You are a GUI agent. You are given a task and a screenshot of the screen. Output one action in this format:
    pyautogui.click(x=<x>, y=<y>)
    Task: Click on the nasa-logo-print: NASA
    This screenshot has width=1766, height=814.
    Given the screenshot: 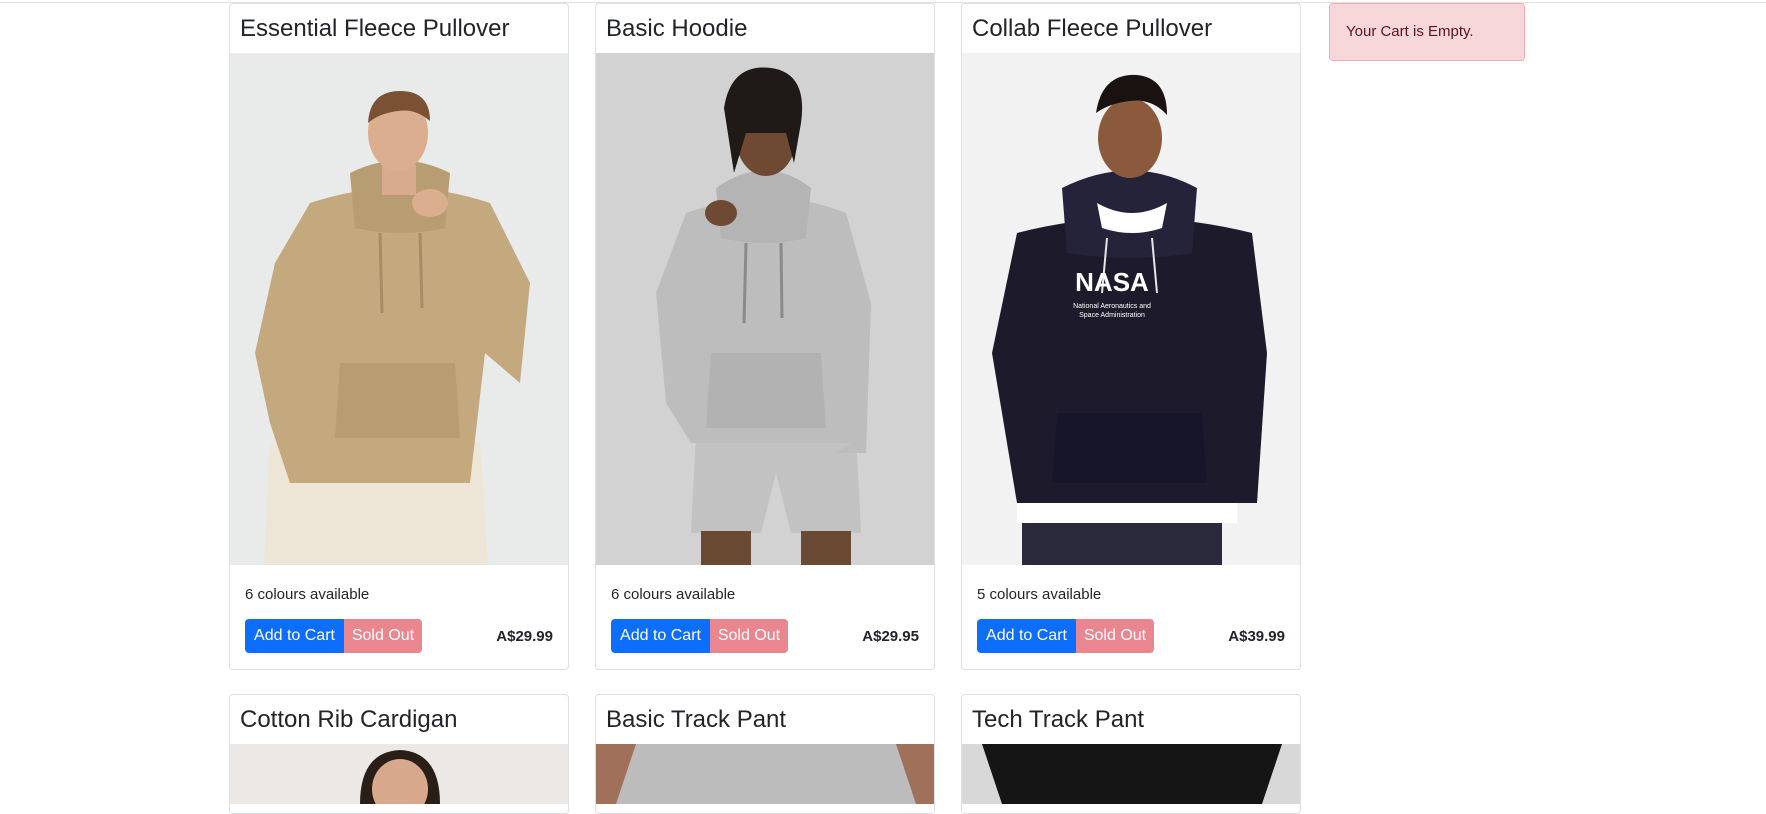 What is the action you would take?
    pyautogui.click(x=1112, y=282)
    